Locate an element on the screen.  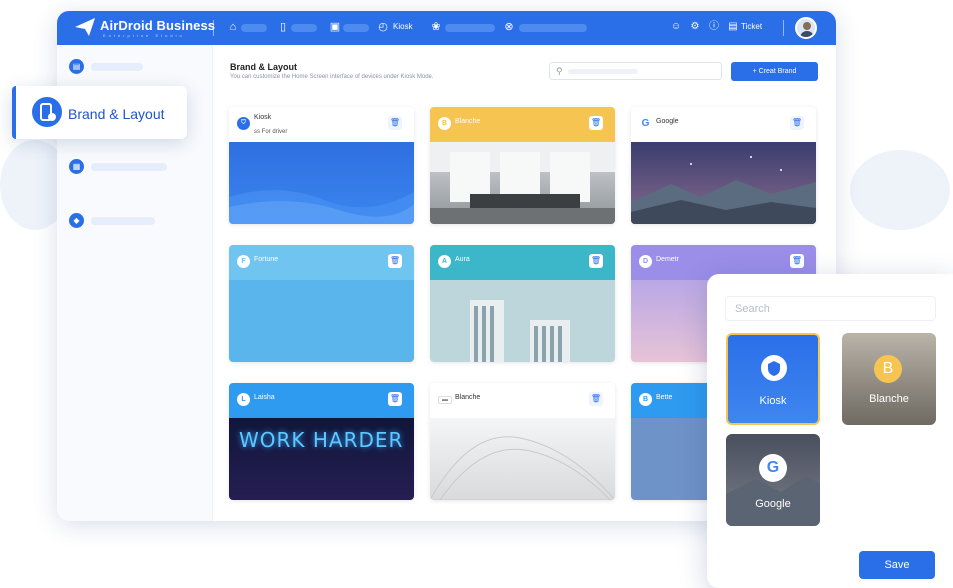
nav-apps-label is located at coordinates (470, 28).